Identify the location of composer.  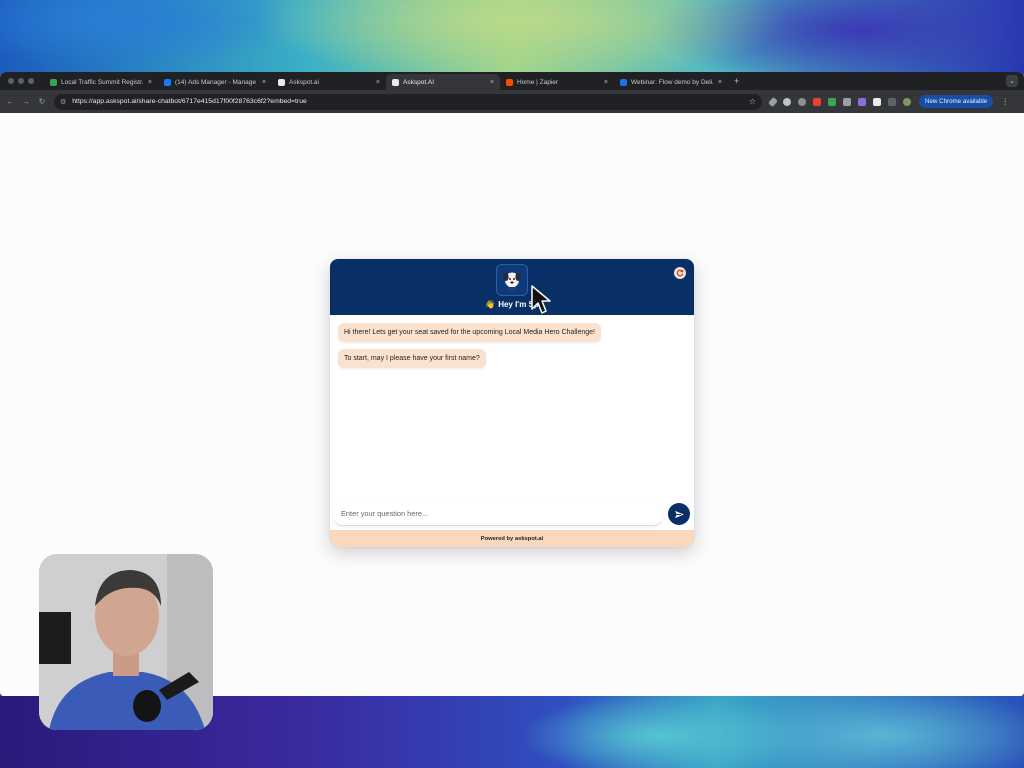
(512, 514).